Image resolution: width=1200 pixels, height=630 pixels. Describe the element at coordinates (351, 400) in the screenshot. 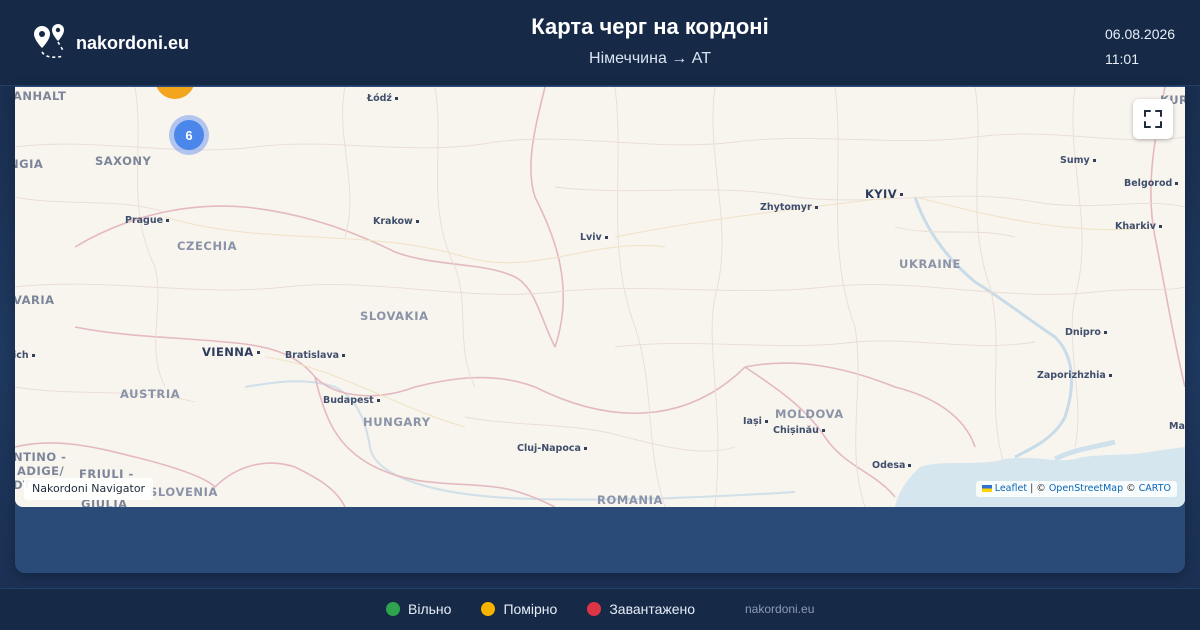

I see `map-label: Budapest` at that location.